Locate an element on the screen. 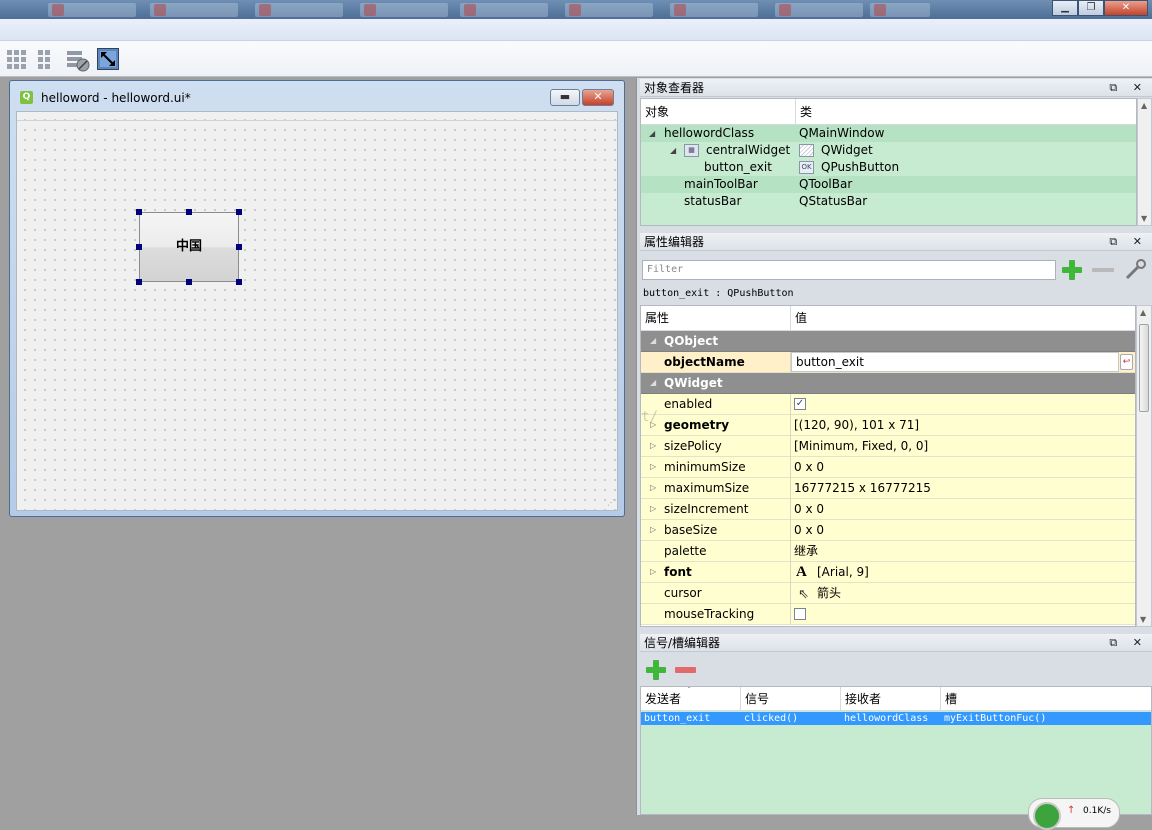  property-row: ▷ sizePolicy [Minimum, Fixed, 0, 0] is located at coordinates (888, 446).